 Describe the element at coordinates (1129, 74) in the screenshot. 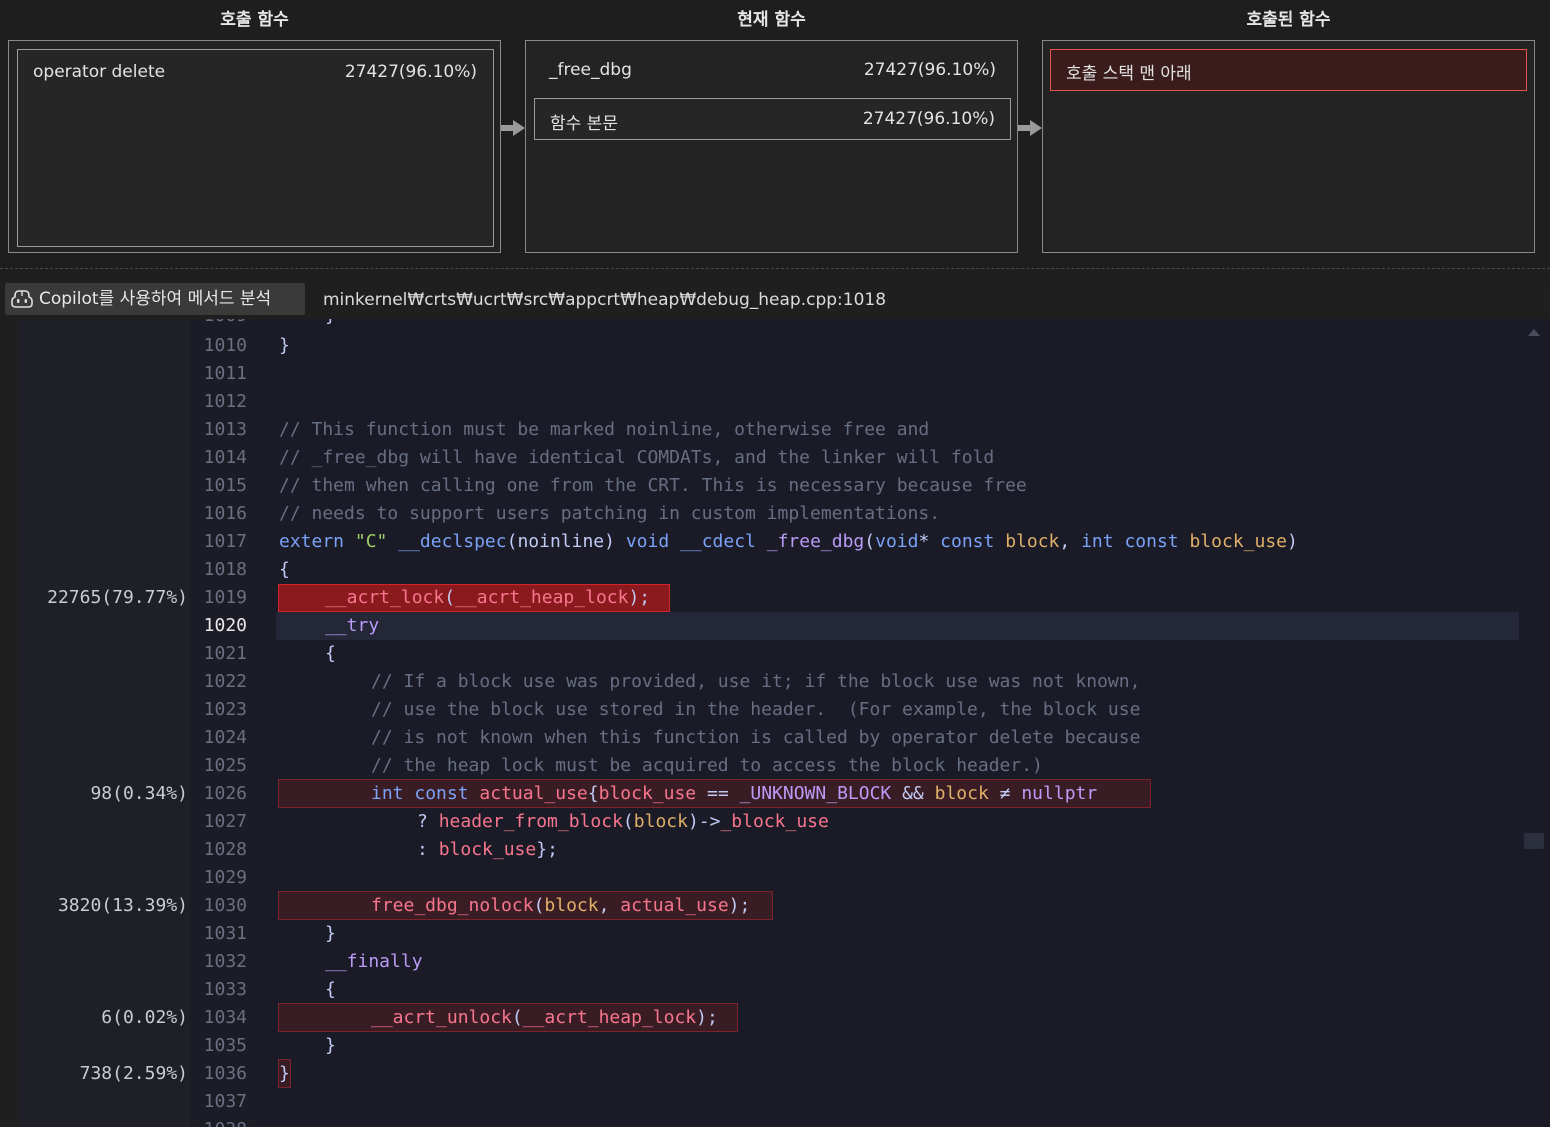

I see `callee-name: 호출 스택 맨 아래` at that location.